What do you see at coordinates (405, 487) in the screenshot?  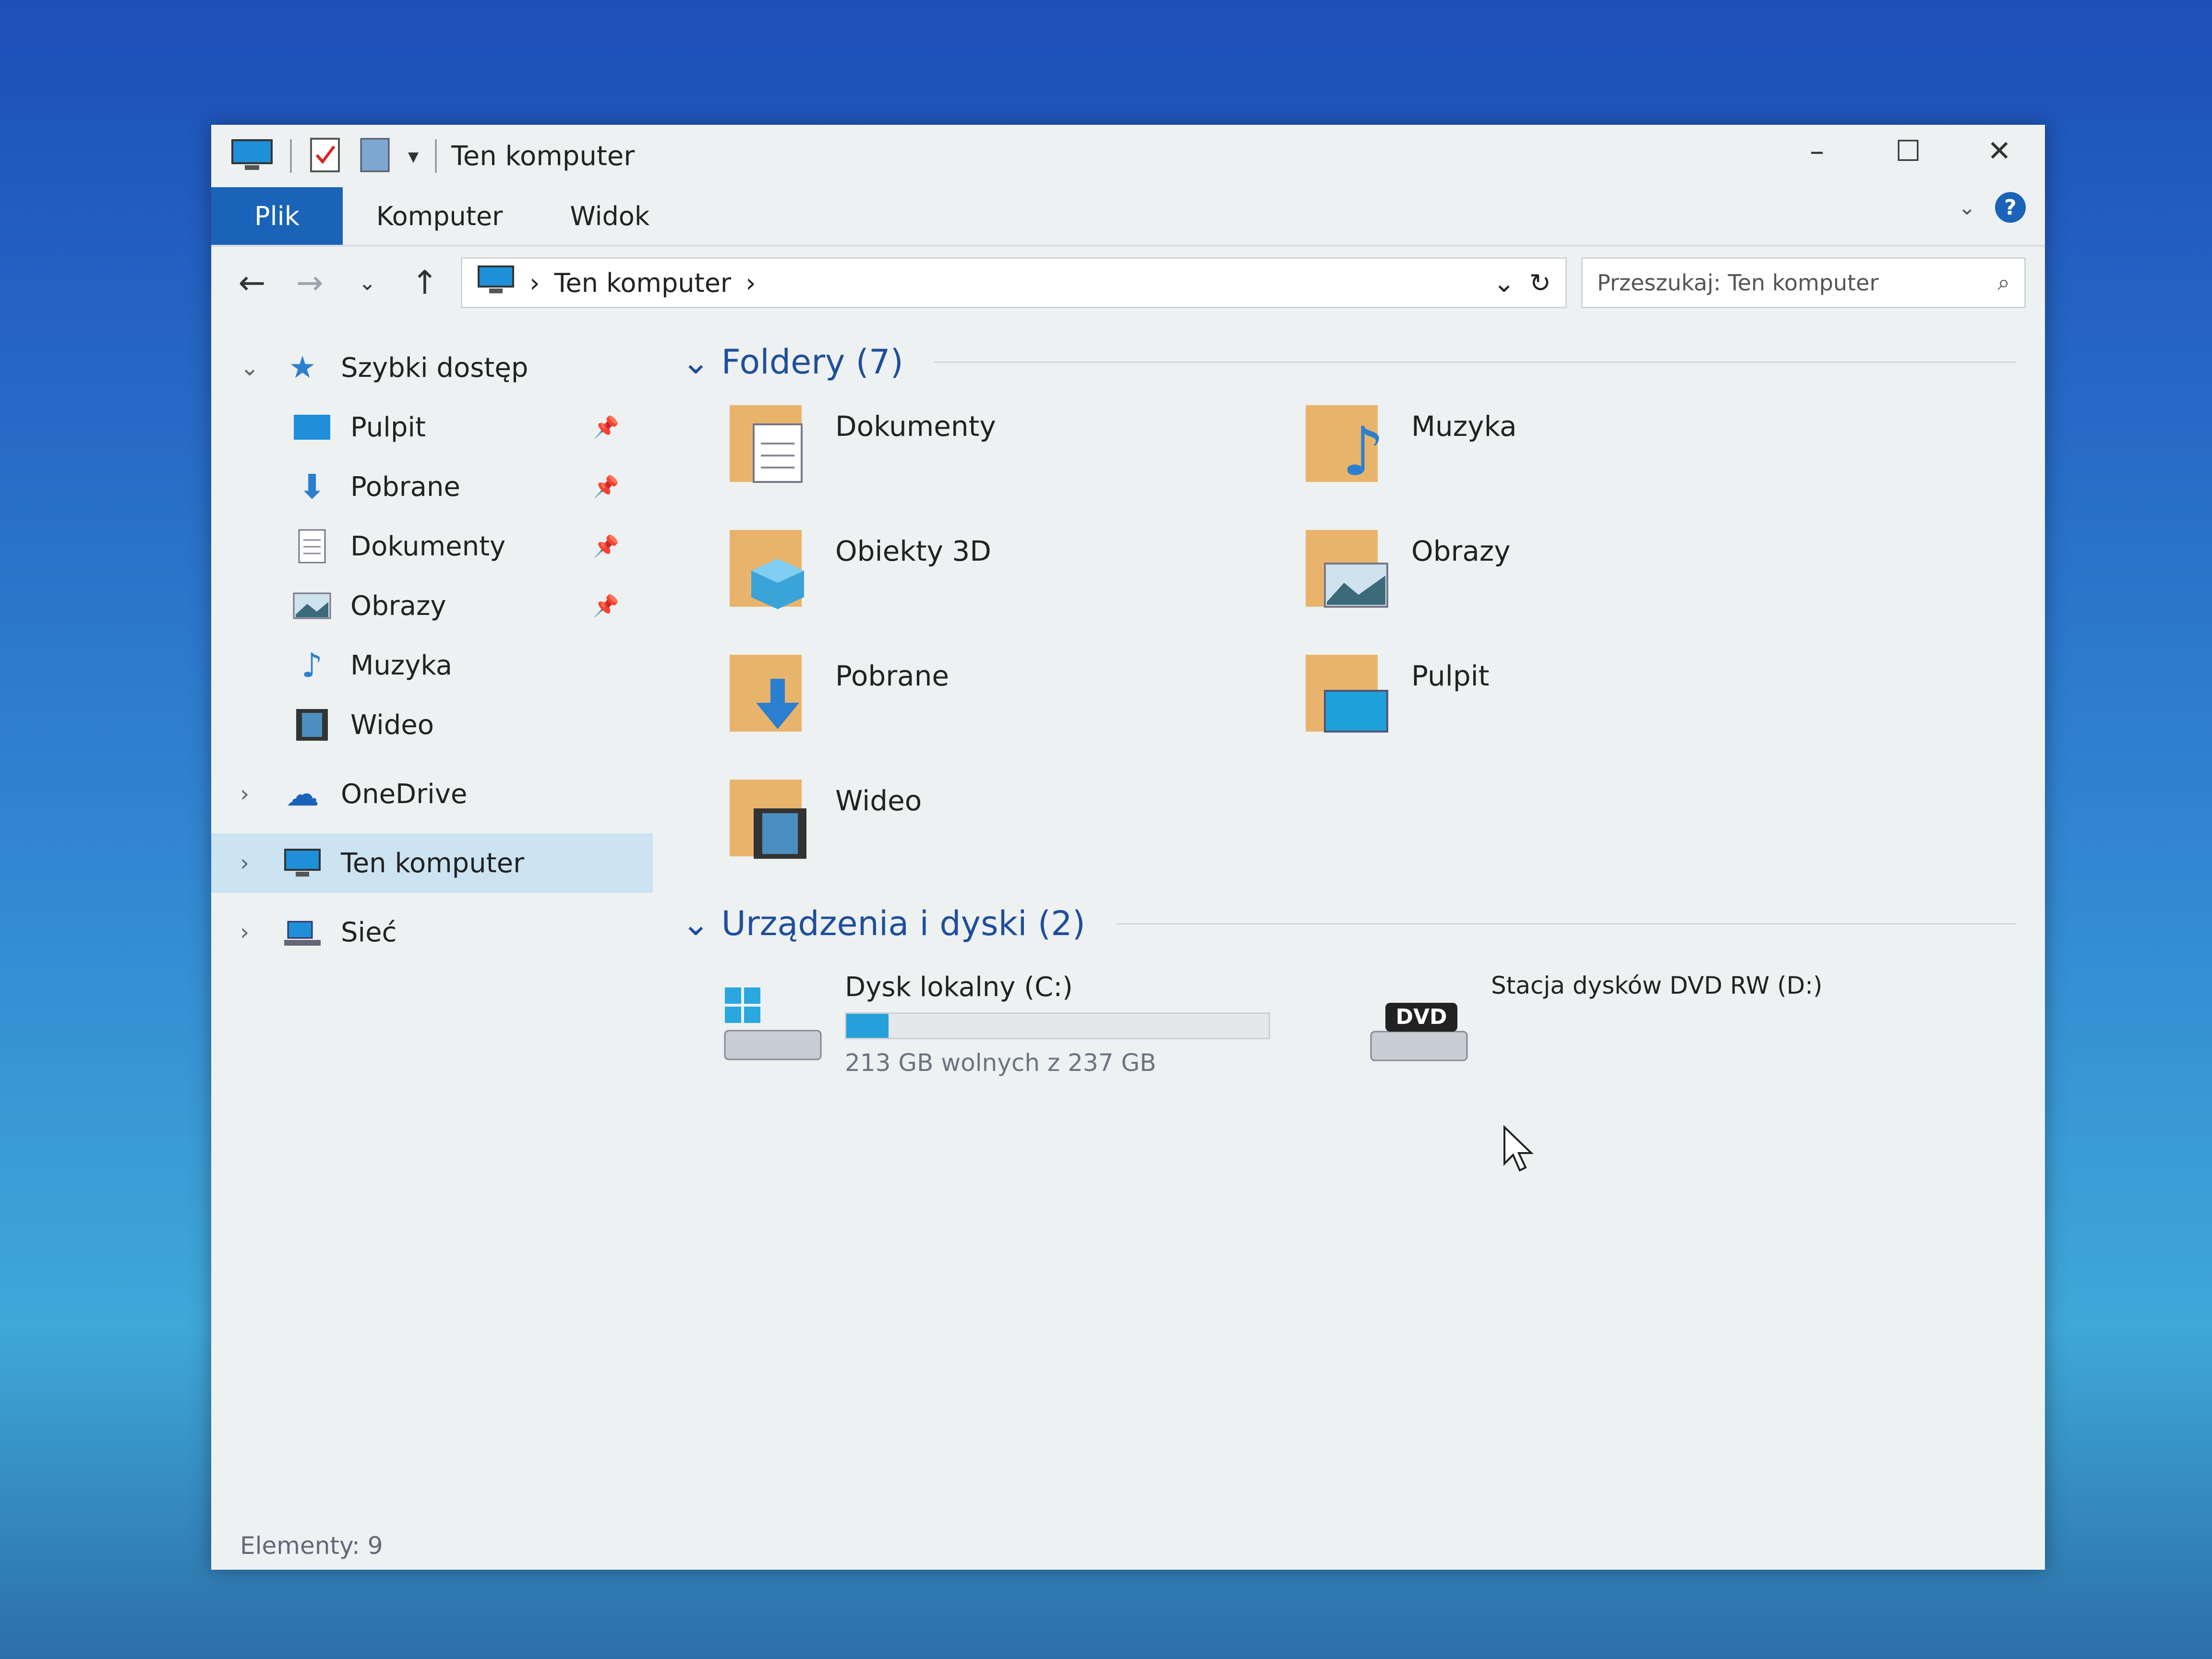 I see `sidebar-item-label: Pobrane` at bounding box center [405, 487].